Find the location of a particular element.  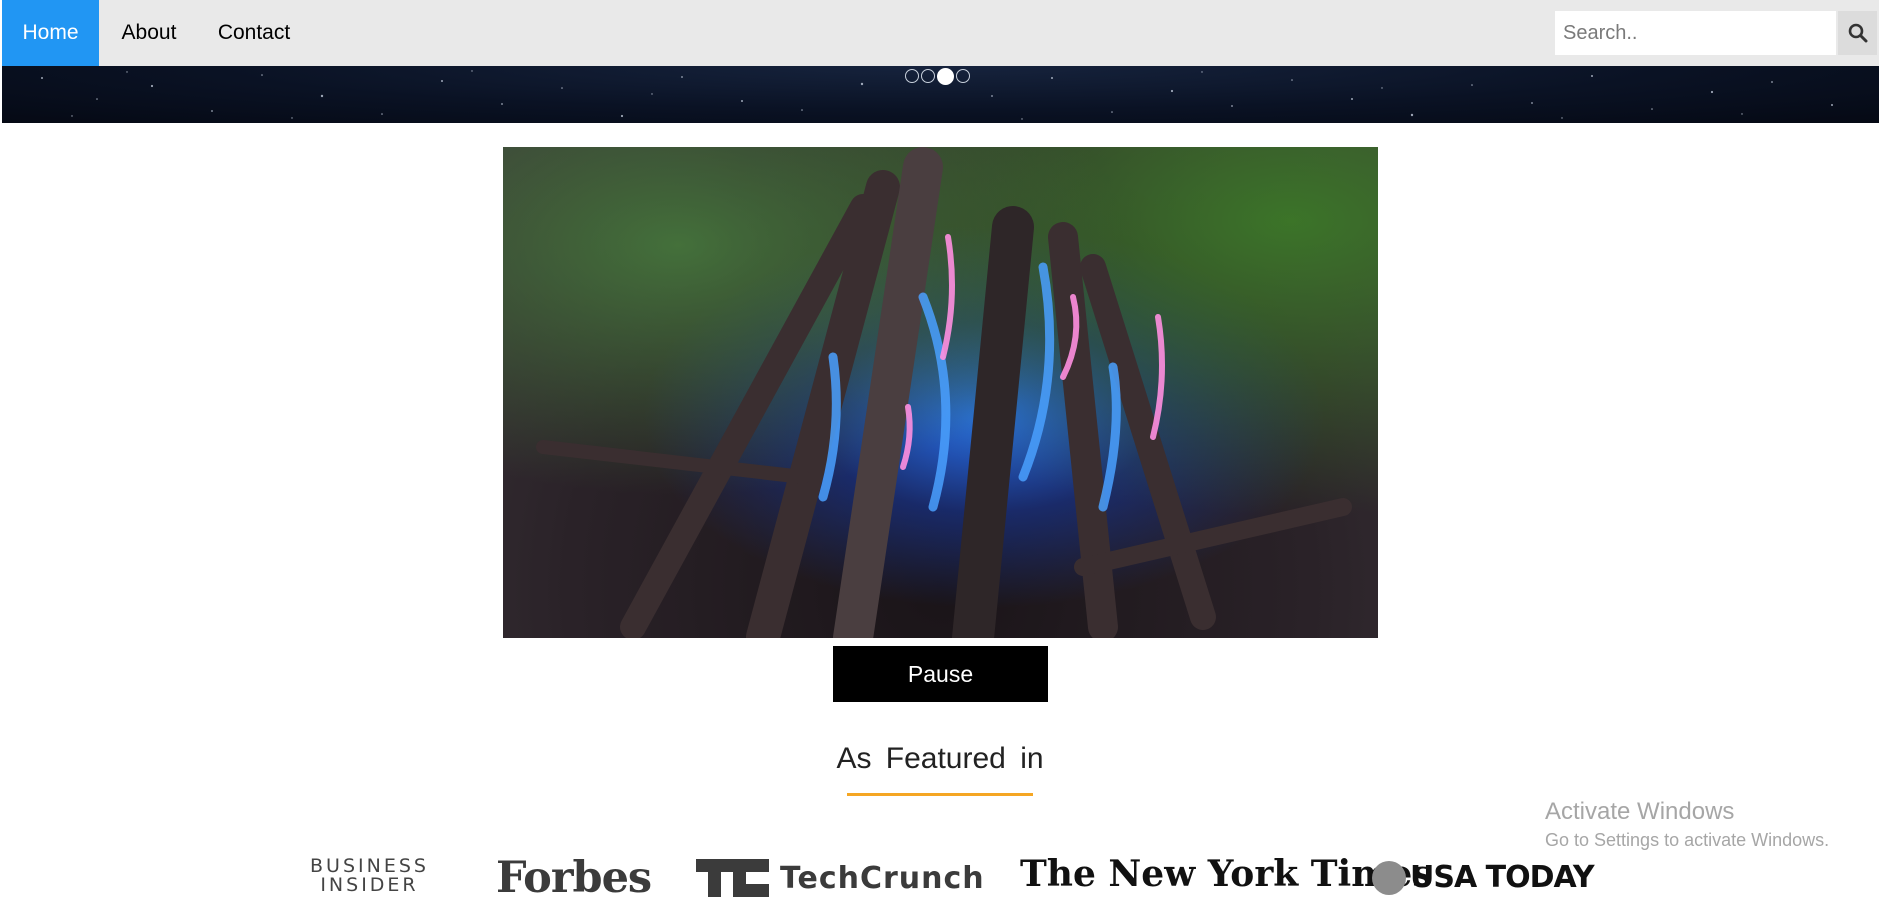

business-insider-logo: BUSINESS INSIDER is located at coordinates (369, 876).